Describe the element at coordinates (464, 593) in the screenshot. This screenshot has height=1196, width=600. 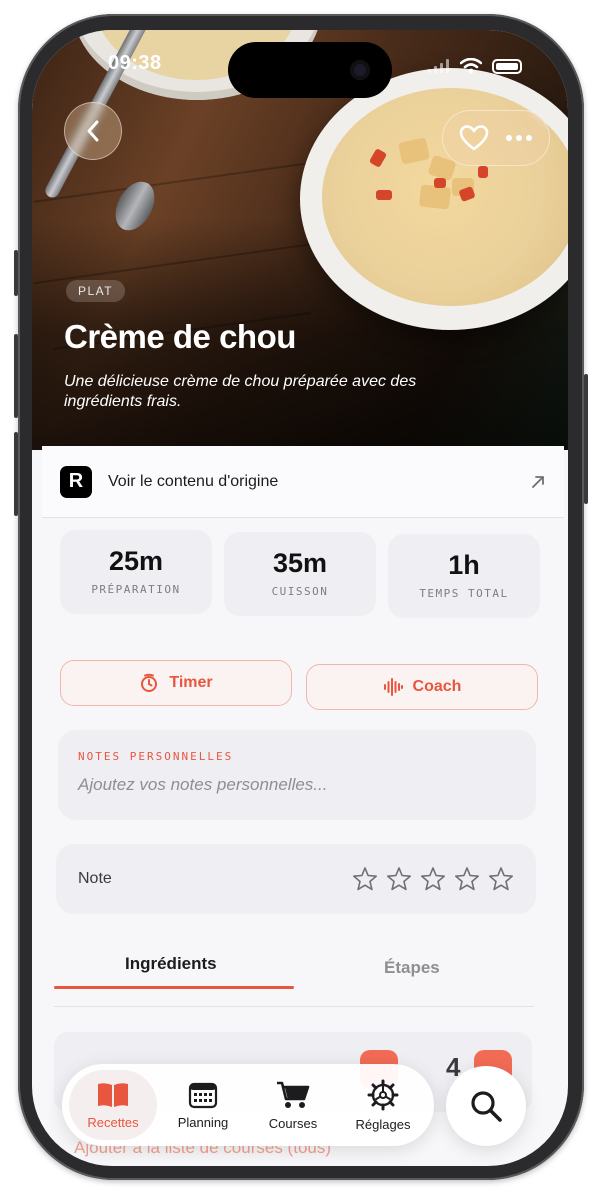
I see `total-time-label: TEMPS TOTAL` at that location.